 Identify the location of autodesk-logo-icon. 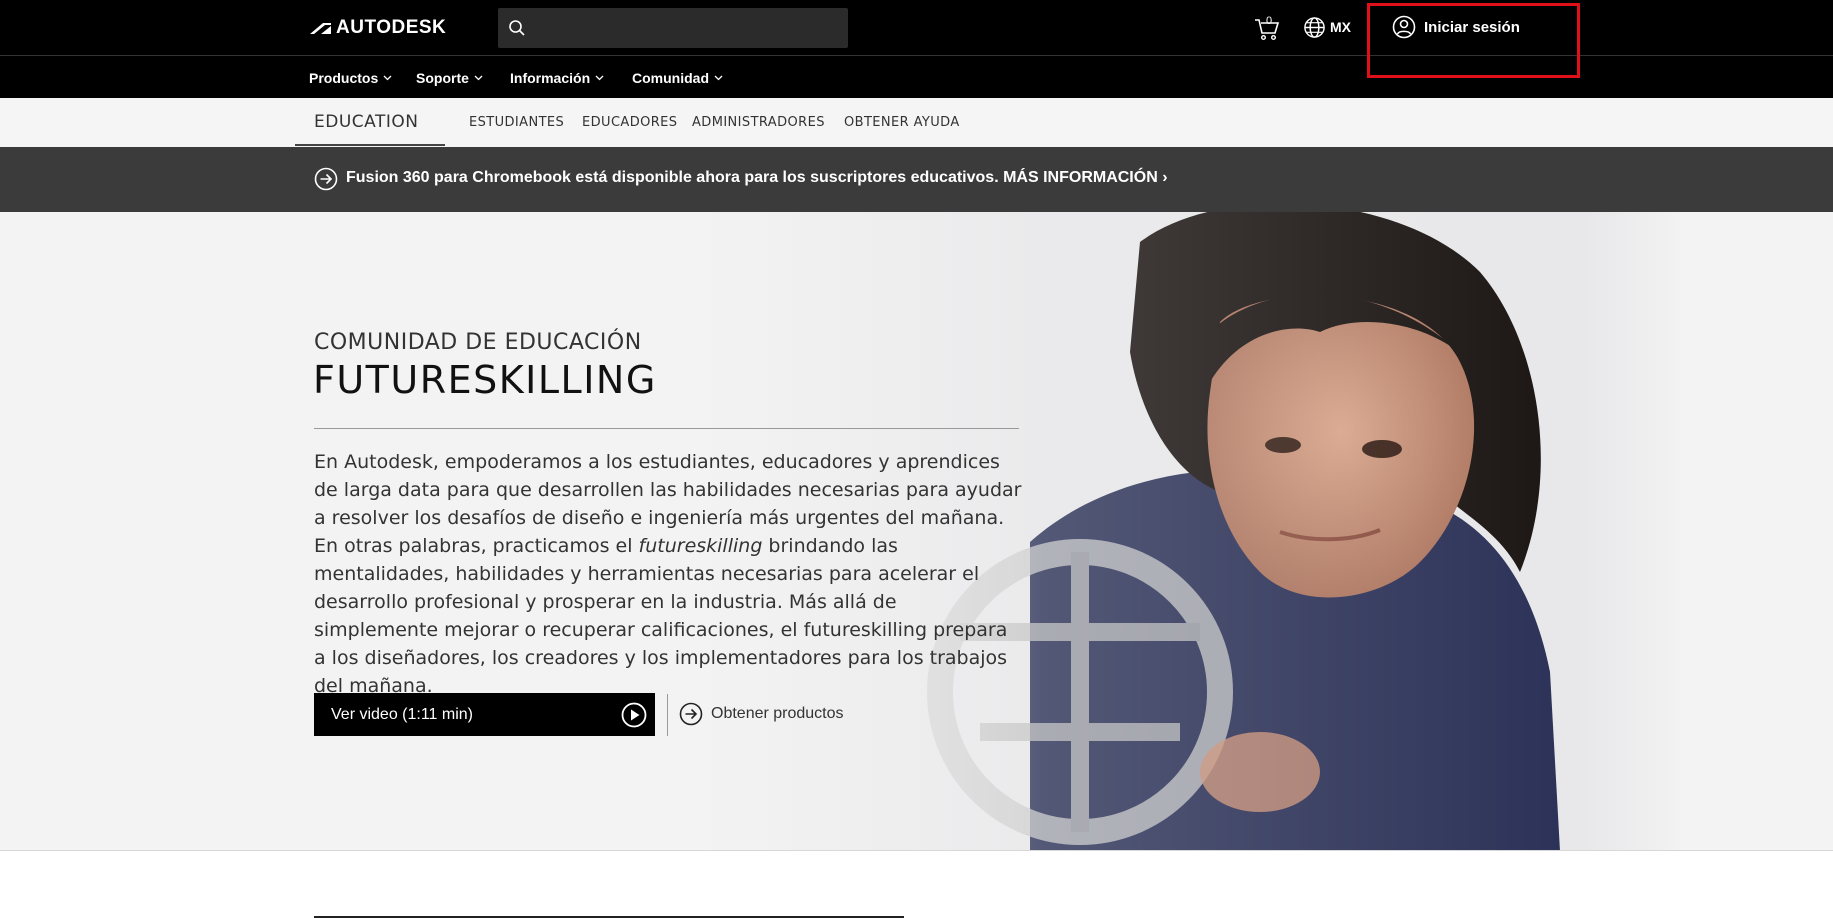
(320, 28).